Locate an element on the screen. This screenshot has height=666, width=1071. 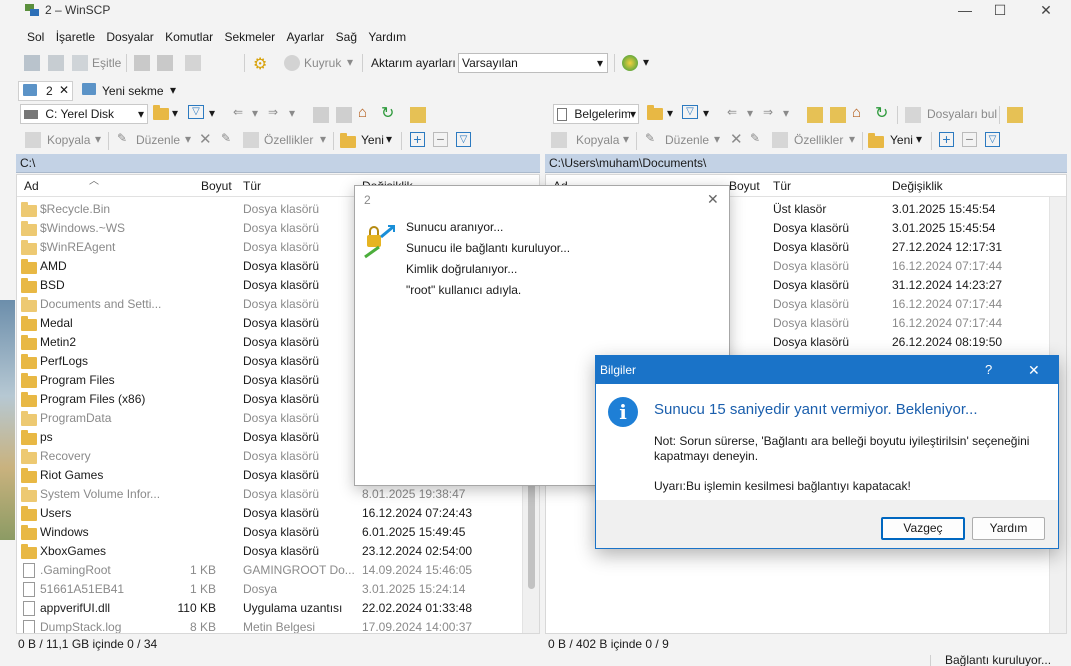
left-path-bar: C:\ is located at coordinates (278, 163).